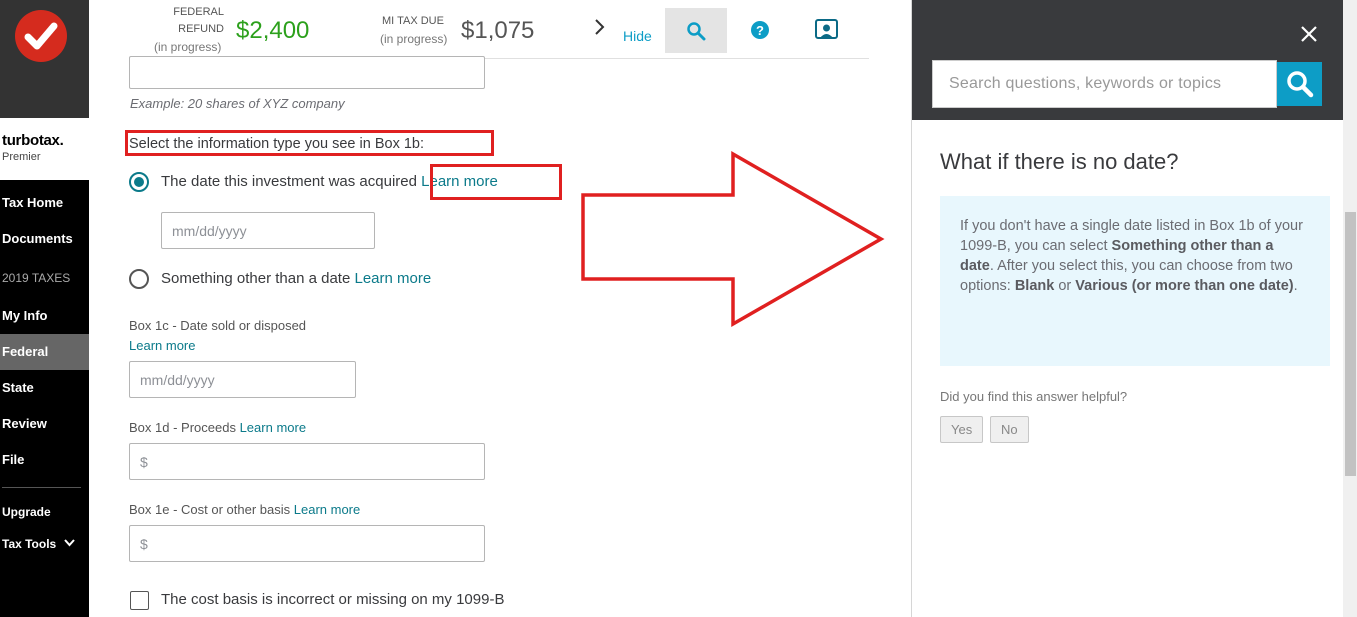  I want to click on nav-tax-tools: Tax Tools, so click(37, 544).